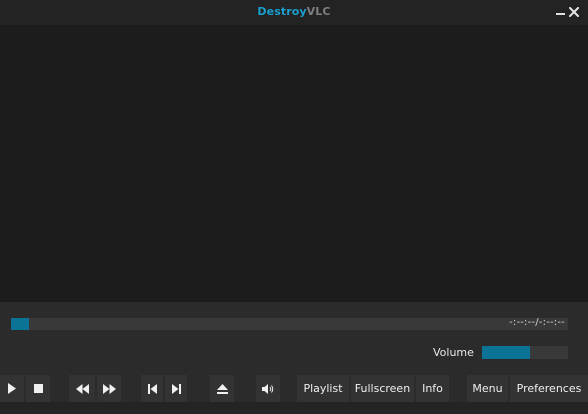 The width and height of the screenshot is (588, 414). What do you see at coordinates (453, 352) in the screenshot?
I see `volume-label: Volume` at bounding box center [453, 352].